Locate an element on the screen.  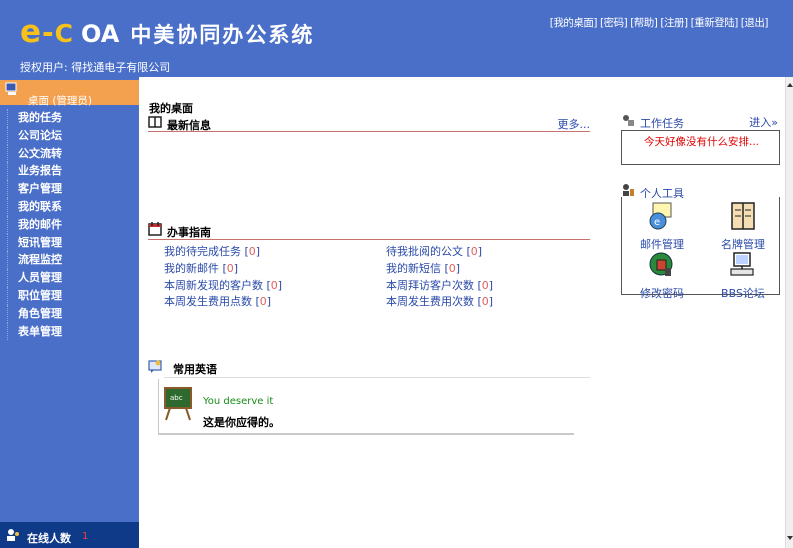
news-divider is located at coordinates (369, 131).